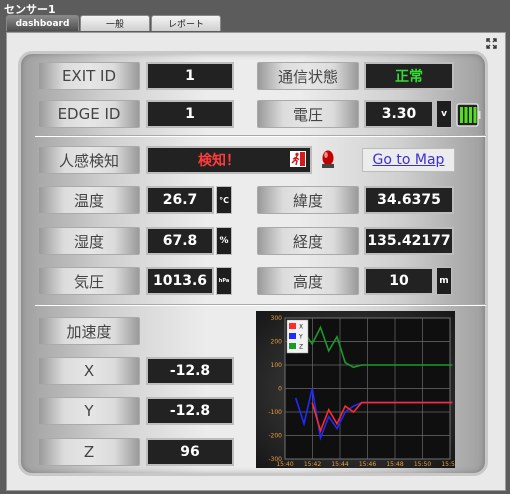 This screenshot has height=494, width=510. Describe the element at coordinates (190, 371) in the screenshot. I see `accel-x-value: -12.8` at that location.